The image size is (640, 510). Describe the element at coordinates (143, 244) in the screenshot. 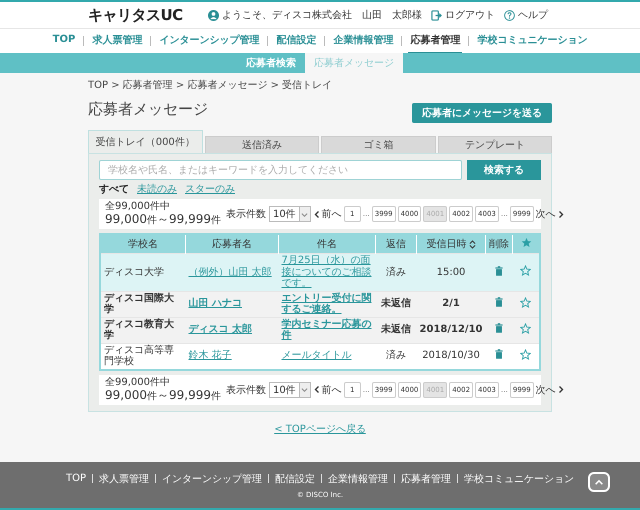

I see `column-header: 学校名` at that location.